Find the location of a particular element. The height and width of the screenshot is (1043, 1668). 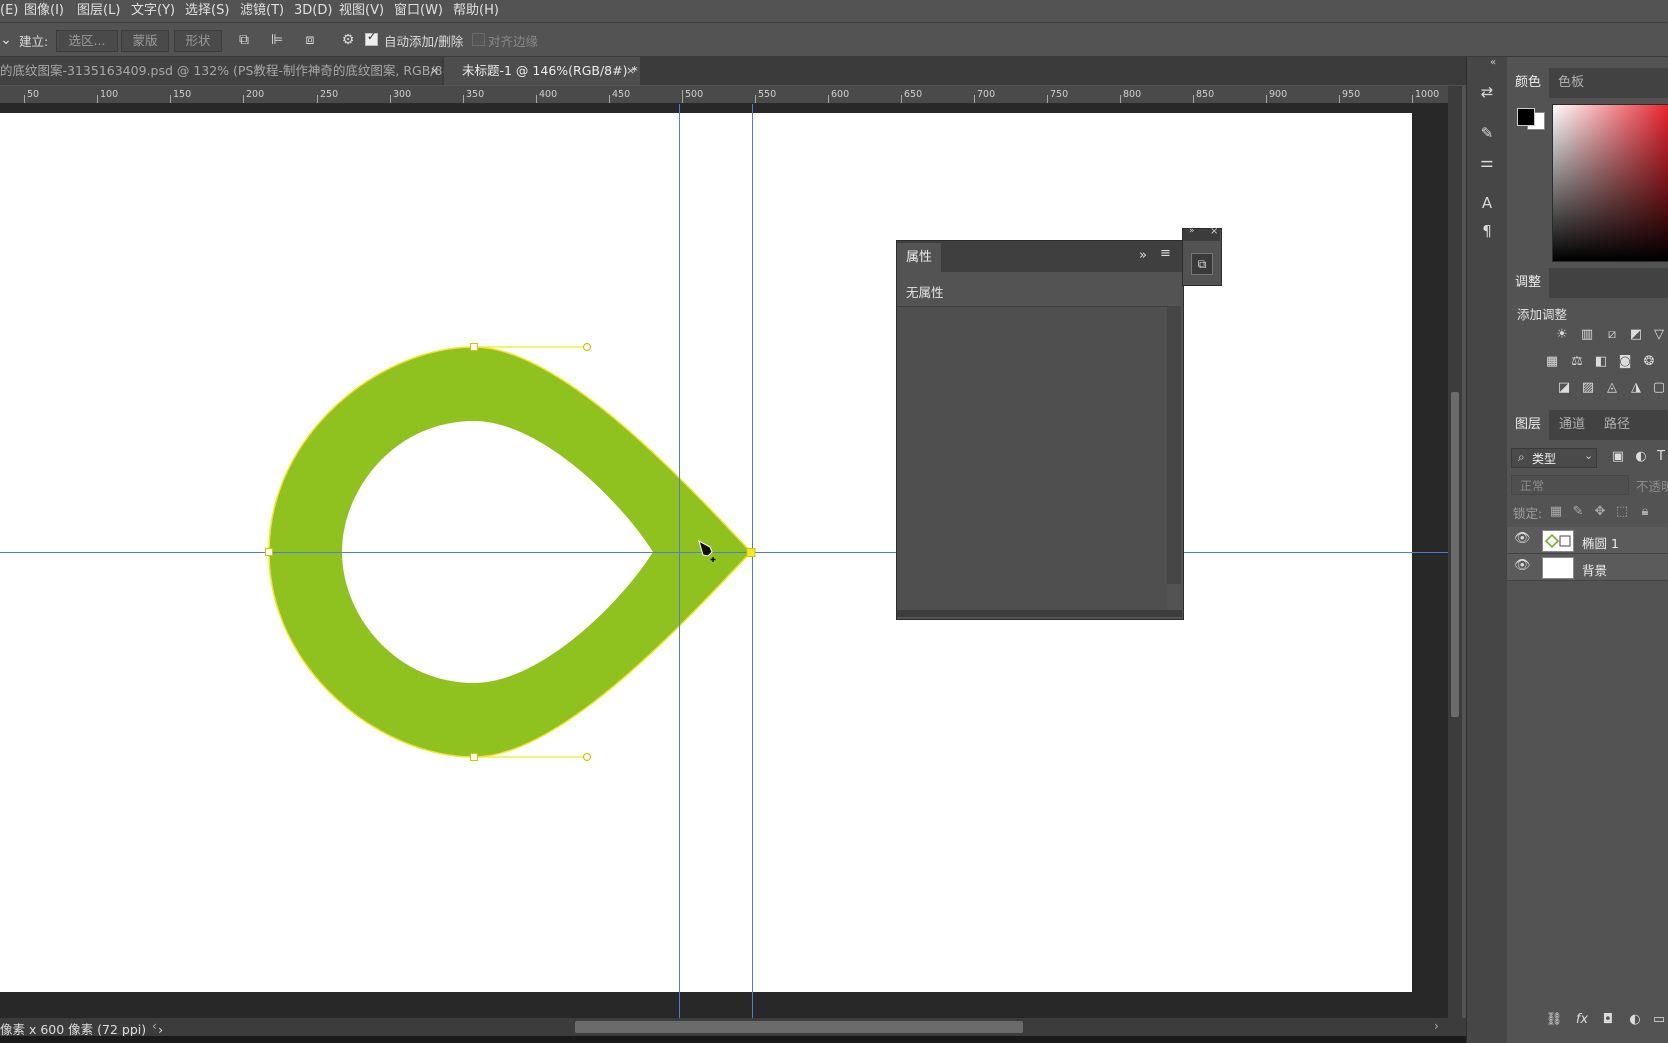

color-picker-field is located at coordinates (1610, 183).